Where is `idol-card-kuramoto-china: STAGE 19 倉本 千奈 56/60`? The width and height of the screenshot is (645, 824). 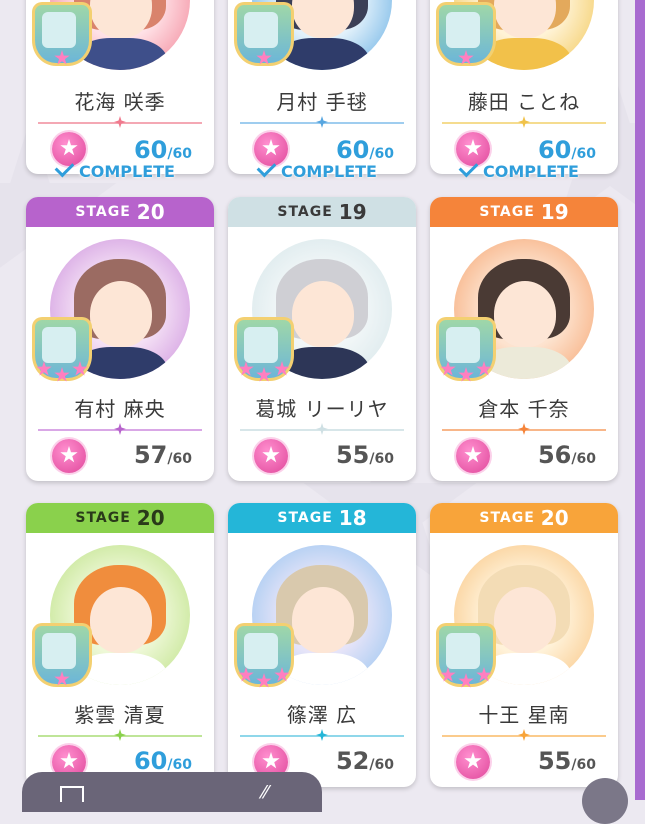
idol-card-kuramoto-china: STAGE 19 倉本 千奈 56/60 is located at coordinates (524, 339).